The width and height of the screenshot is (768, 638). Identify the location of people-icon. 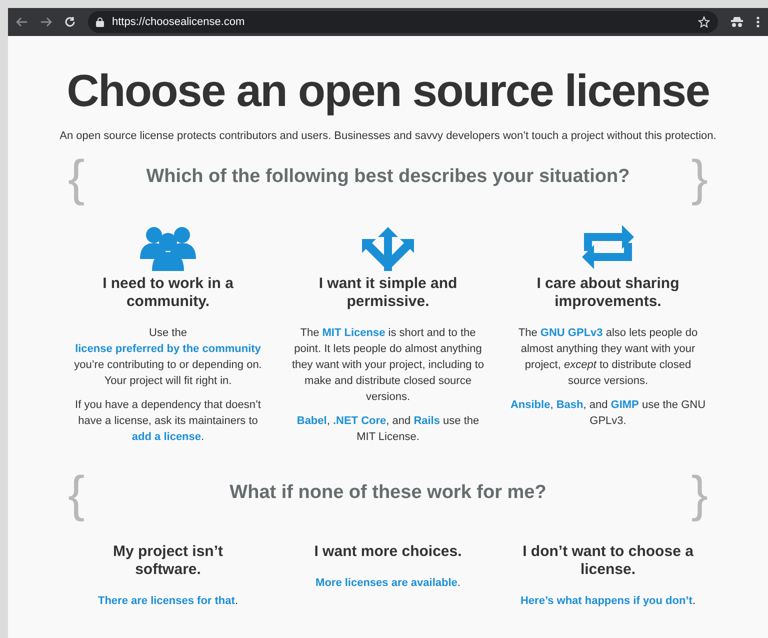
(168, 247).